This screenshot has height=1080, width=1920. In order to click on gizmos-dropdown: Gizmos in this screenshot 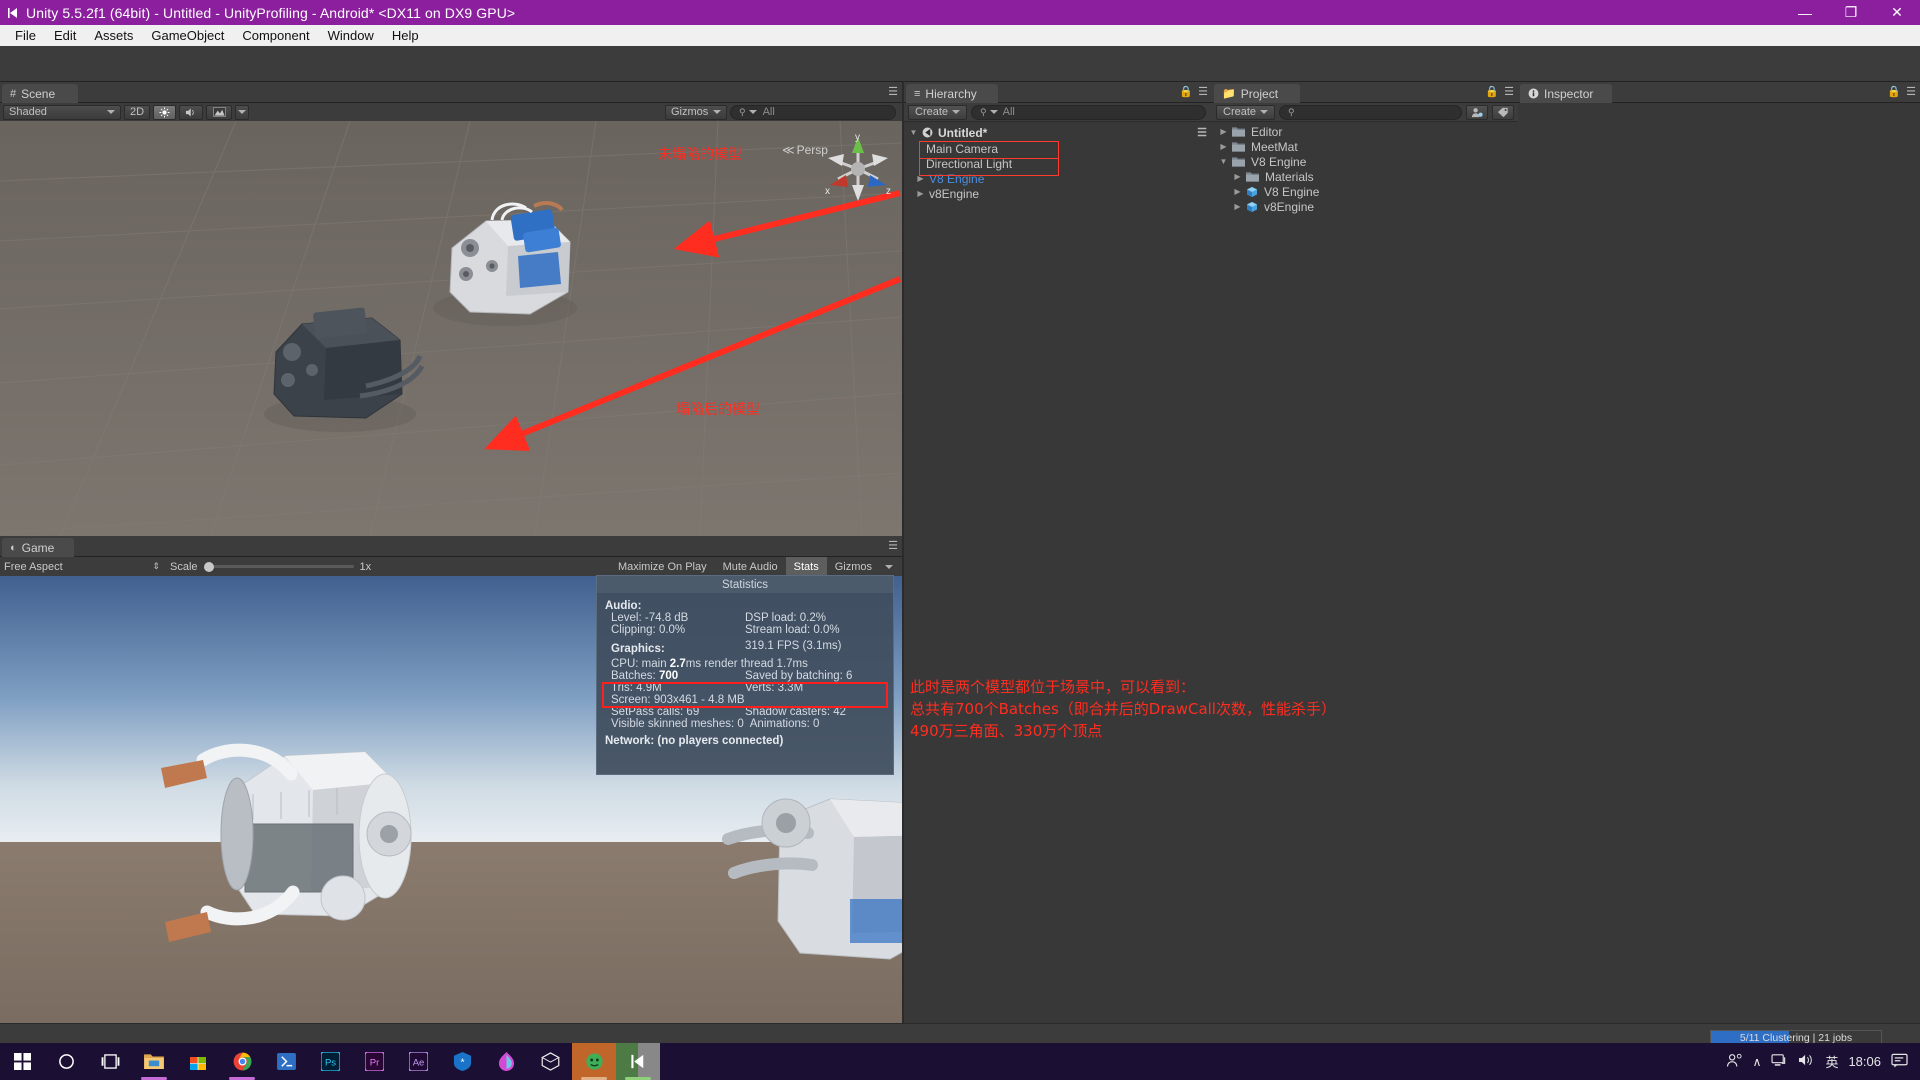, I will do `click(696, 112)`.